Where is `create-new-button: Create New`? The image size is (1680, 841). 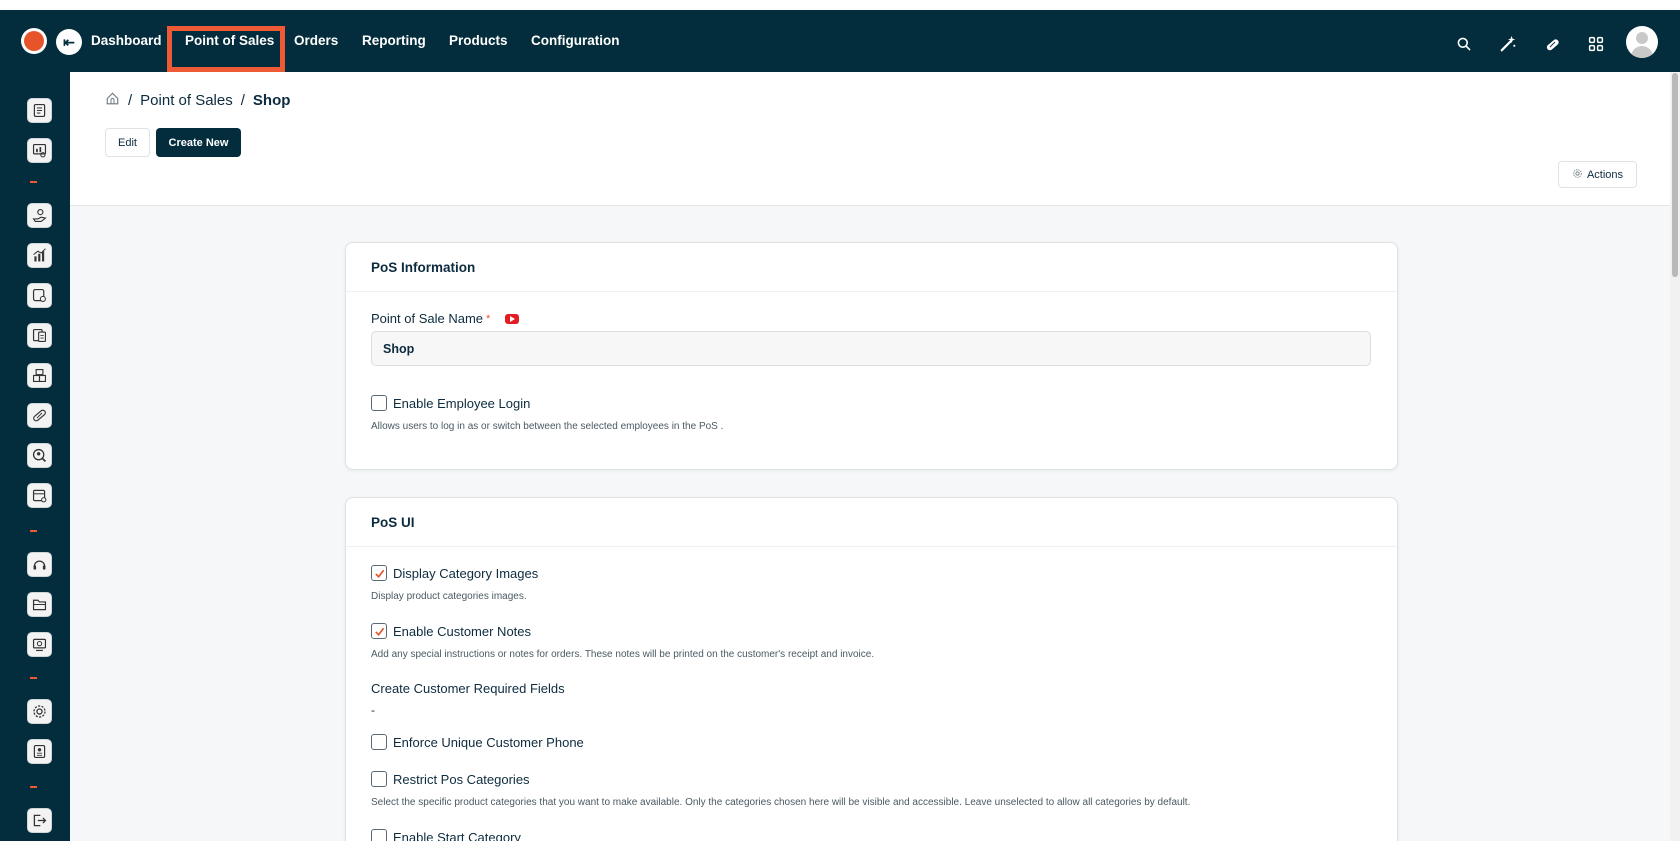 create-new-button: Create New is located at coordinates (198, 142).